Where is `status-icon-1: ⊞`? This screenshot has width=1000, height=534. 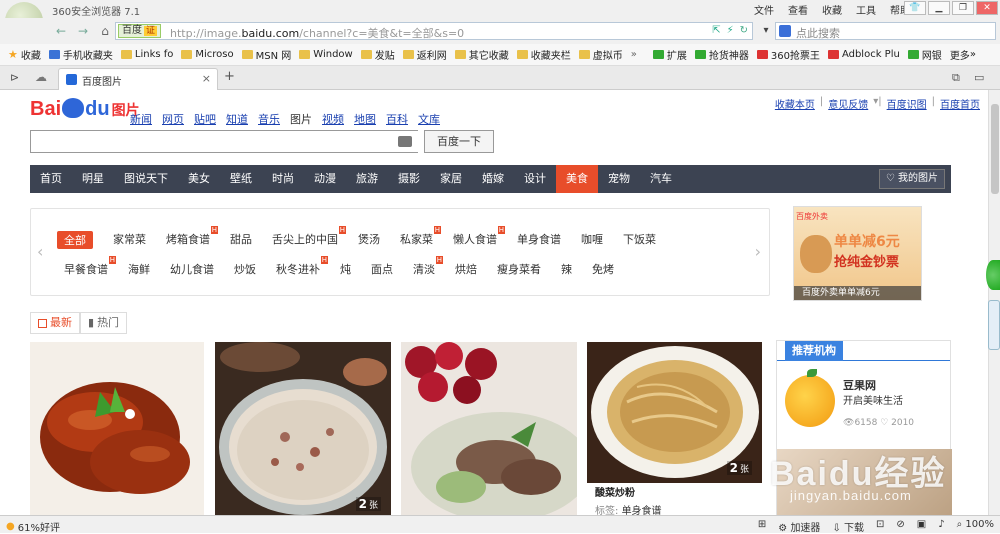 status-icon-1: ⊞ is located at coordinates (762, 526).